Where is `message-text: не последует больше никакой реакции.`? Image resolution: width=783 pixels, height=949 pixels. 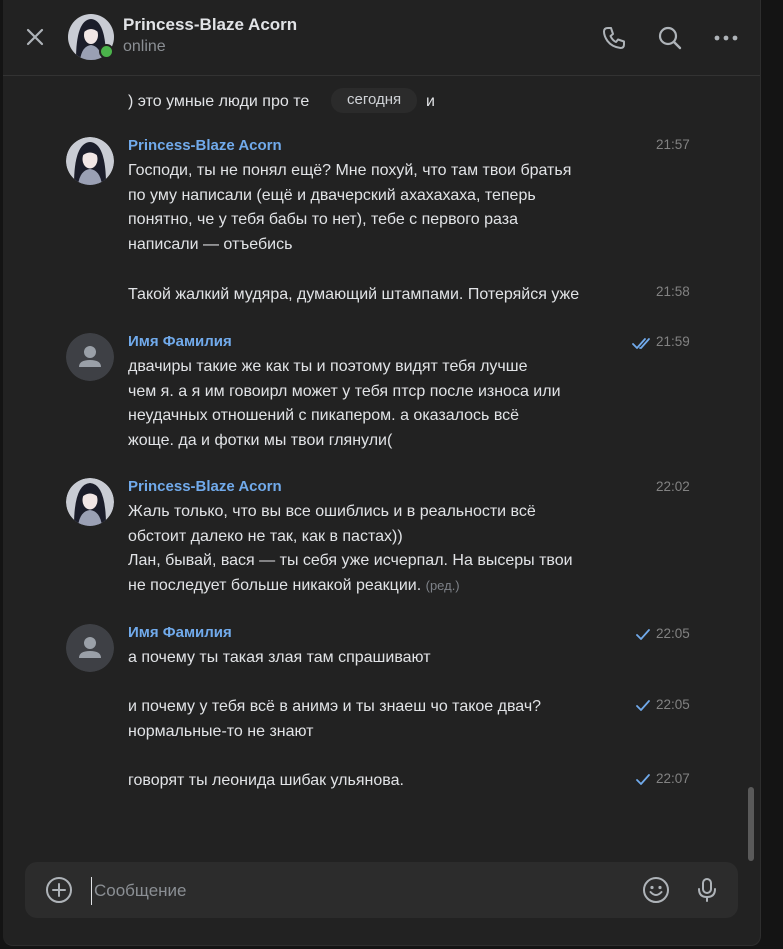
message-text: не последует больше никакой реакции. is located at coordinates (275, 585).